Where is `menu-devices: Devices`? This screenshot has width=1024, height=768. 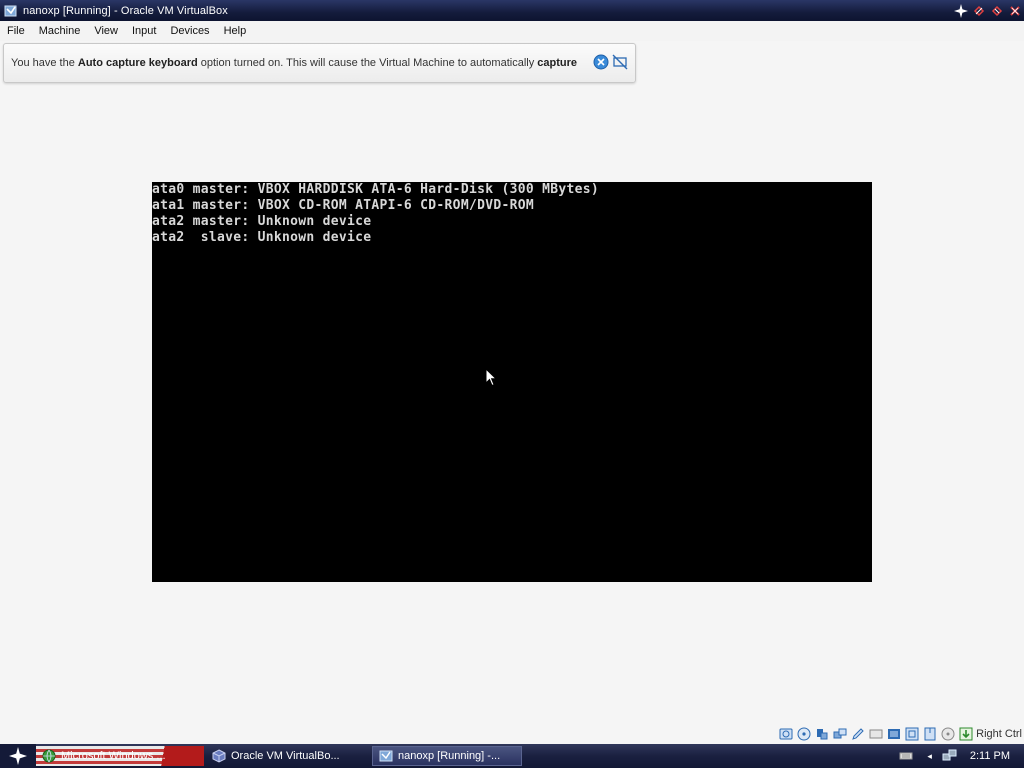
menu-devices: Devices is located at coordinates (189, 31).